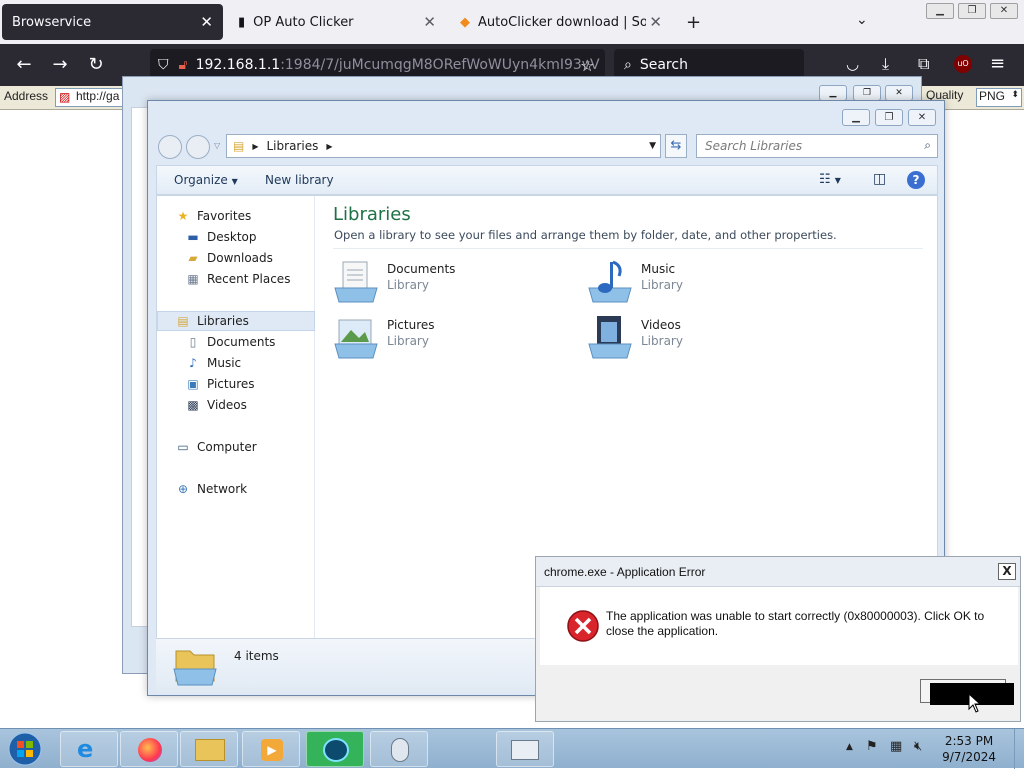 The width and height of the screenshot is (1024, 770). I want to click on extensions-icon: ⧉, so click(923, 64).